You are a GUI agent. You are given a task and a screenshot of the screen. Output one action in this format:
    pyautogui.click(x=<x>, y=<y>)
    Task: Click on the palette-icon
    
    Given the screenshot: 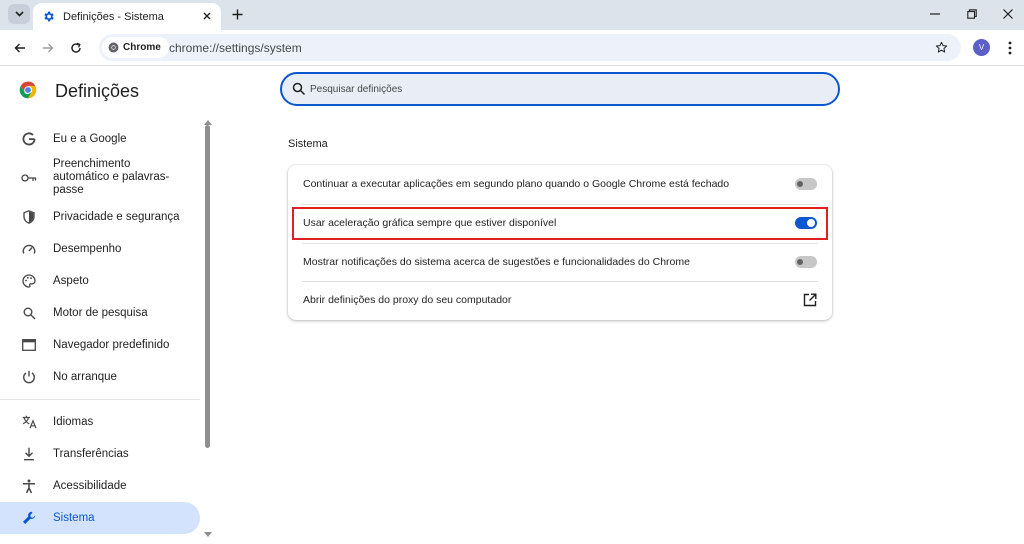 What is the action you would take?
    pyautogui.click(x=29, y=281)
    